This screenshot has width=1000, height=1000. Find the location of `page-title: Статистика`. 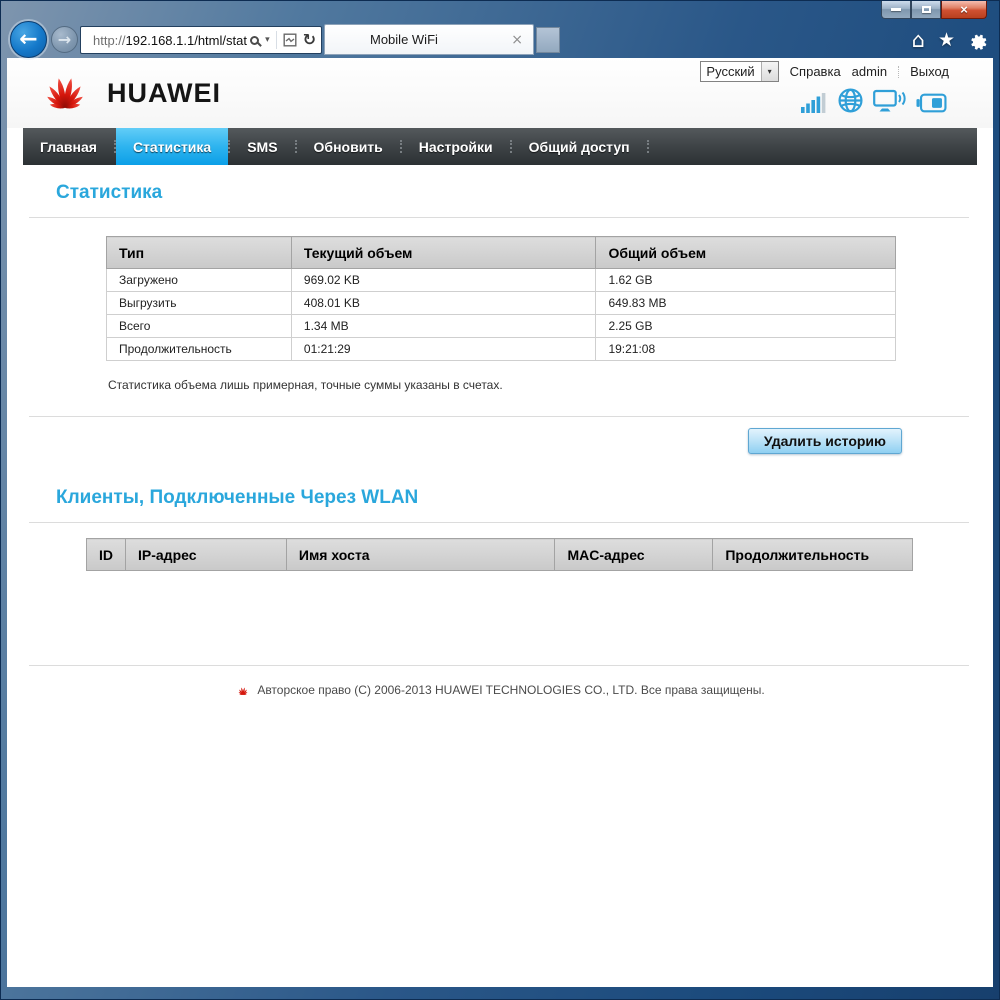

page-title: Статистика is located at coordinates (109, 192).